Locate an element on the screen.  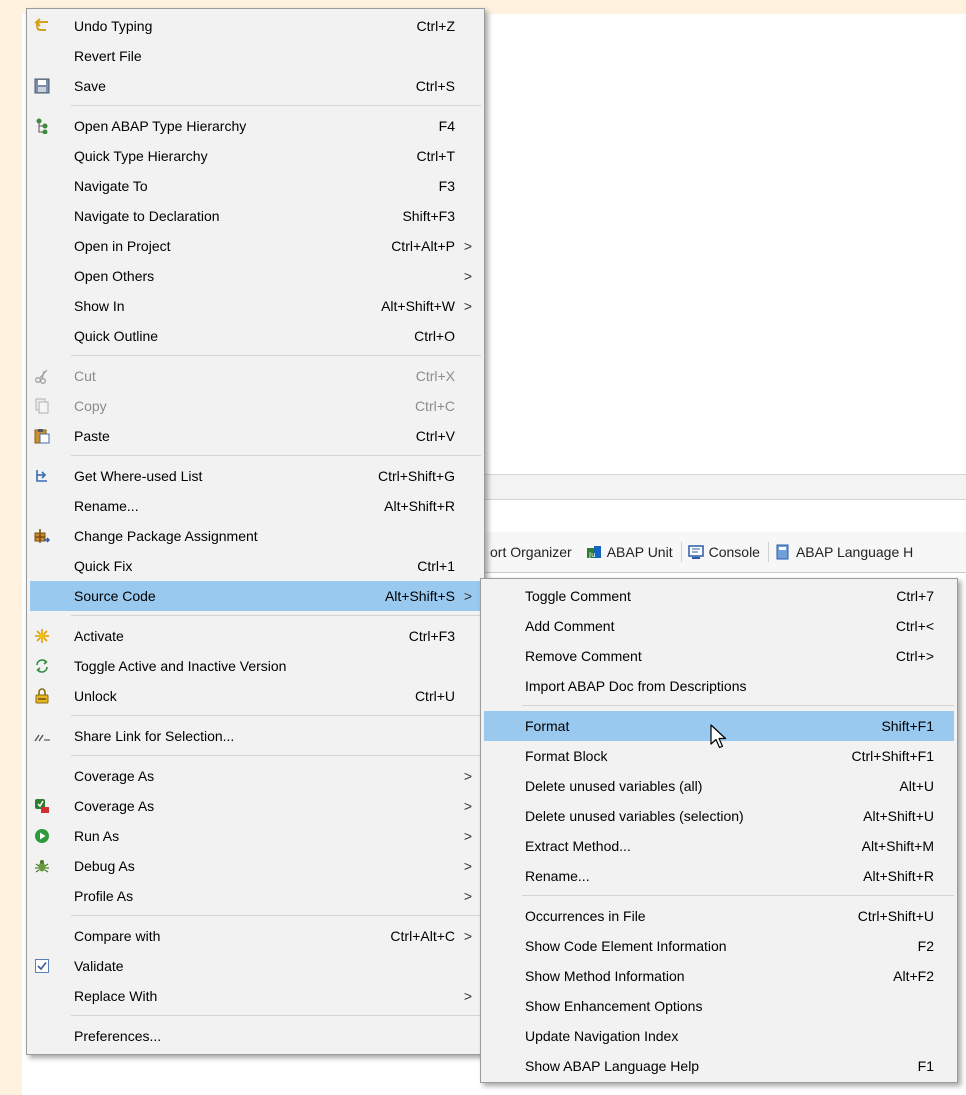
menu-item-shortcut: Alt+F2 is located at coordinates (913, 976).